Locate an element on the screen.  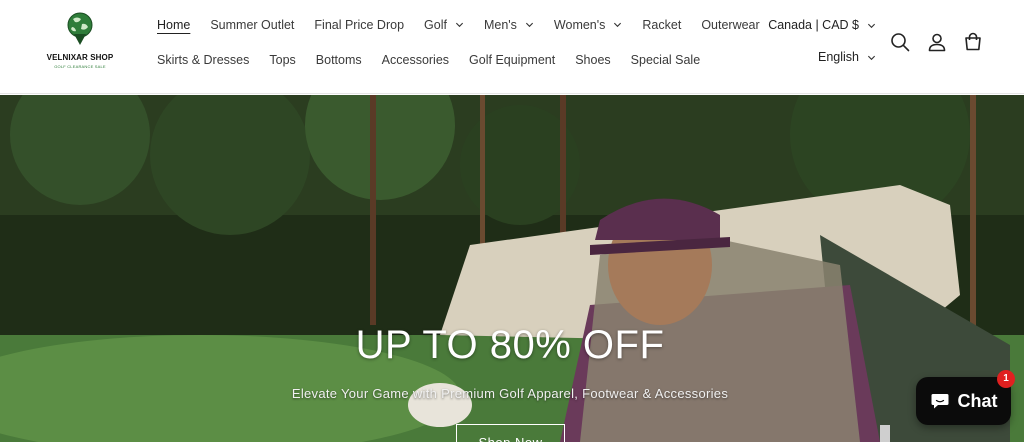
nav-label: Shoes is located at coordinates (593, 59).